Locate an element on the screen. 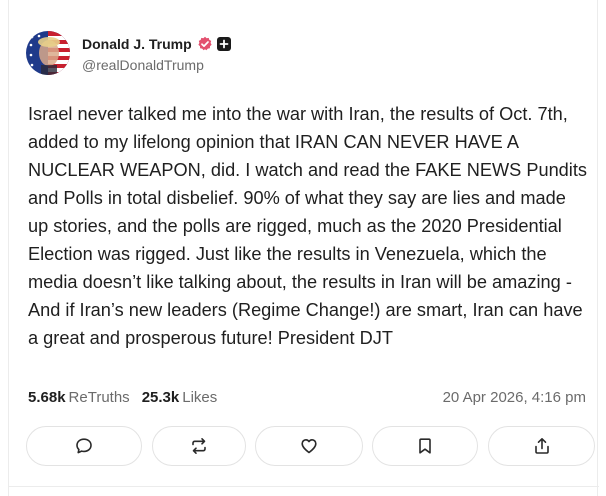 This screenshot has height=496, width=606. reply-button is located at coordinates (84, 446).